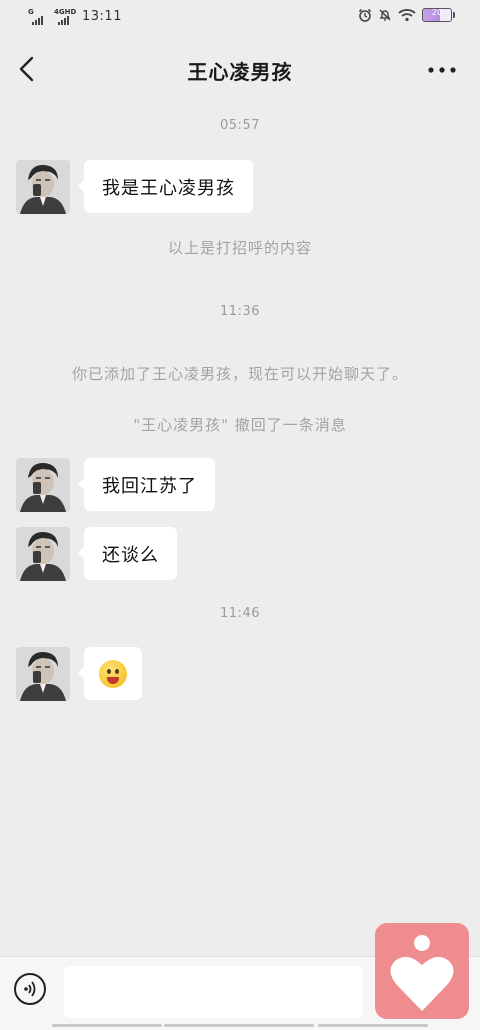  I want to click on mute-bell-icon, so click(385, 15).